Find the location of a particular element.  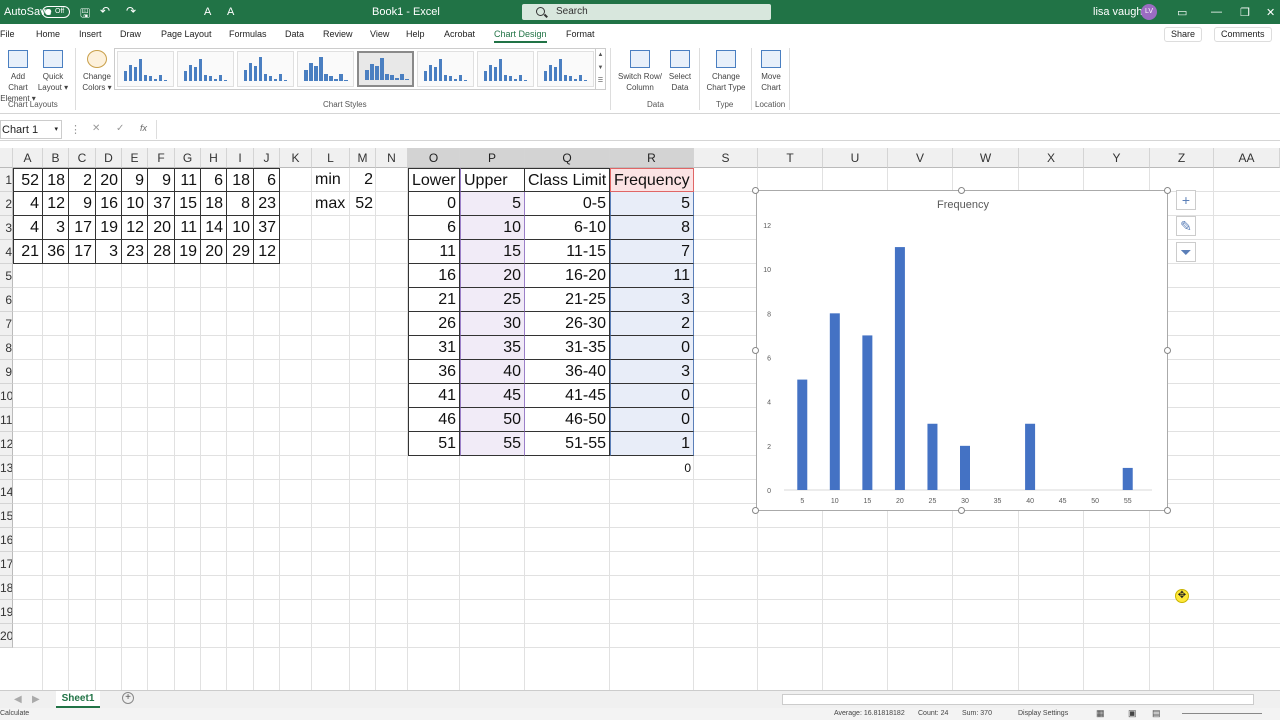

table-cell: 55 is located at coordinates (492, 444).